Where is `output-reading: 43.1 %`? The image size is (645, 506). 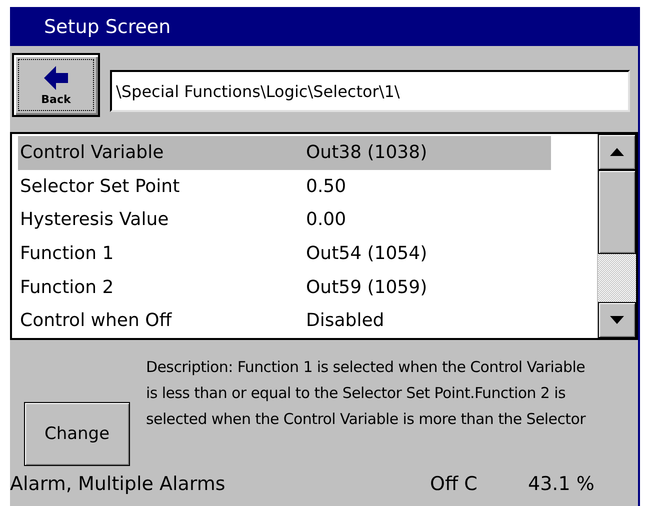 output-reading: 43.1 % is located at coordinates (561, 484).